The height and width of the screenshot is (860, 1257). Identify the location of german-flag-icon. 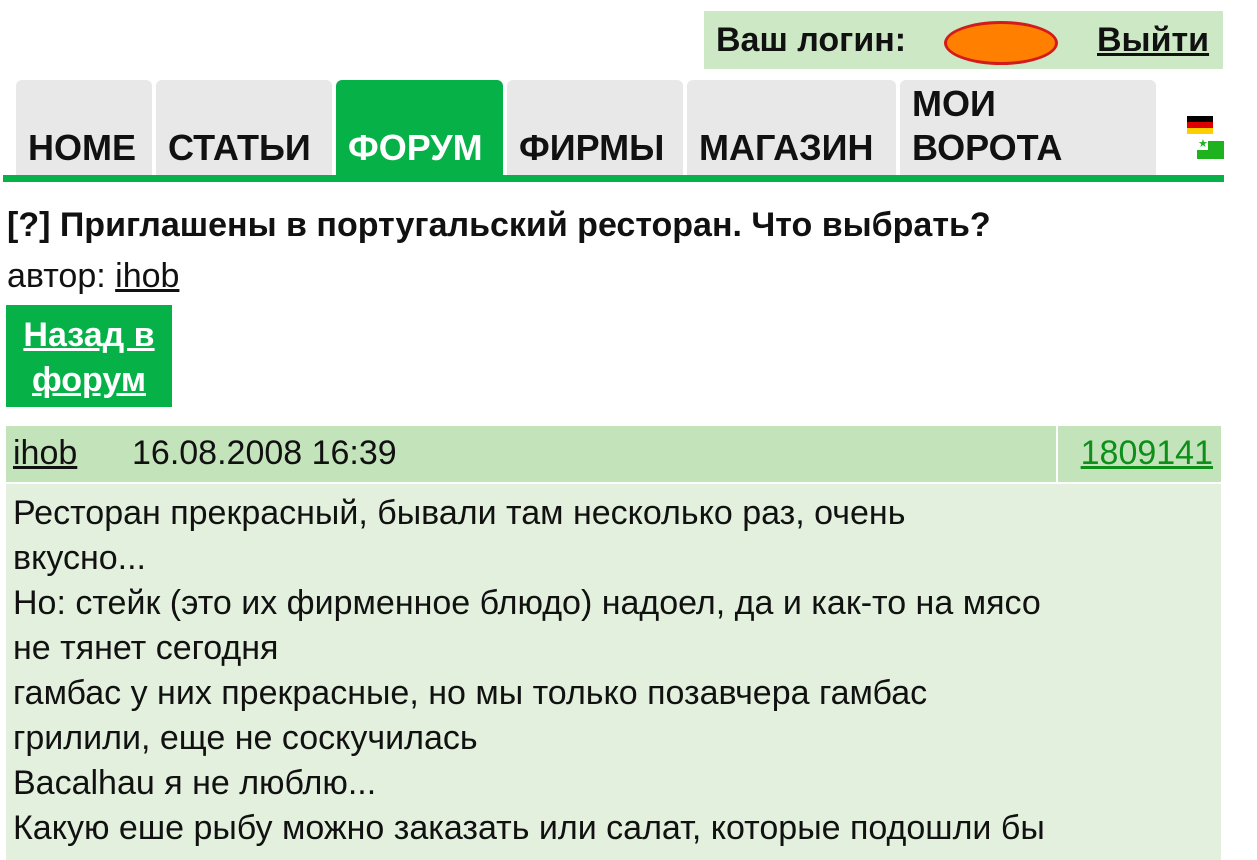
(1200, 125).